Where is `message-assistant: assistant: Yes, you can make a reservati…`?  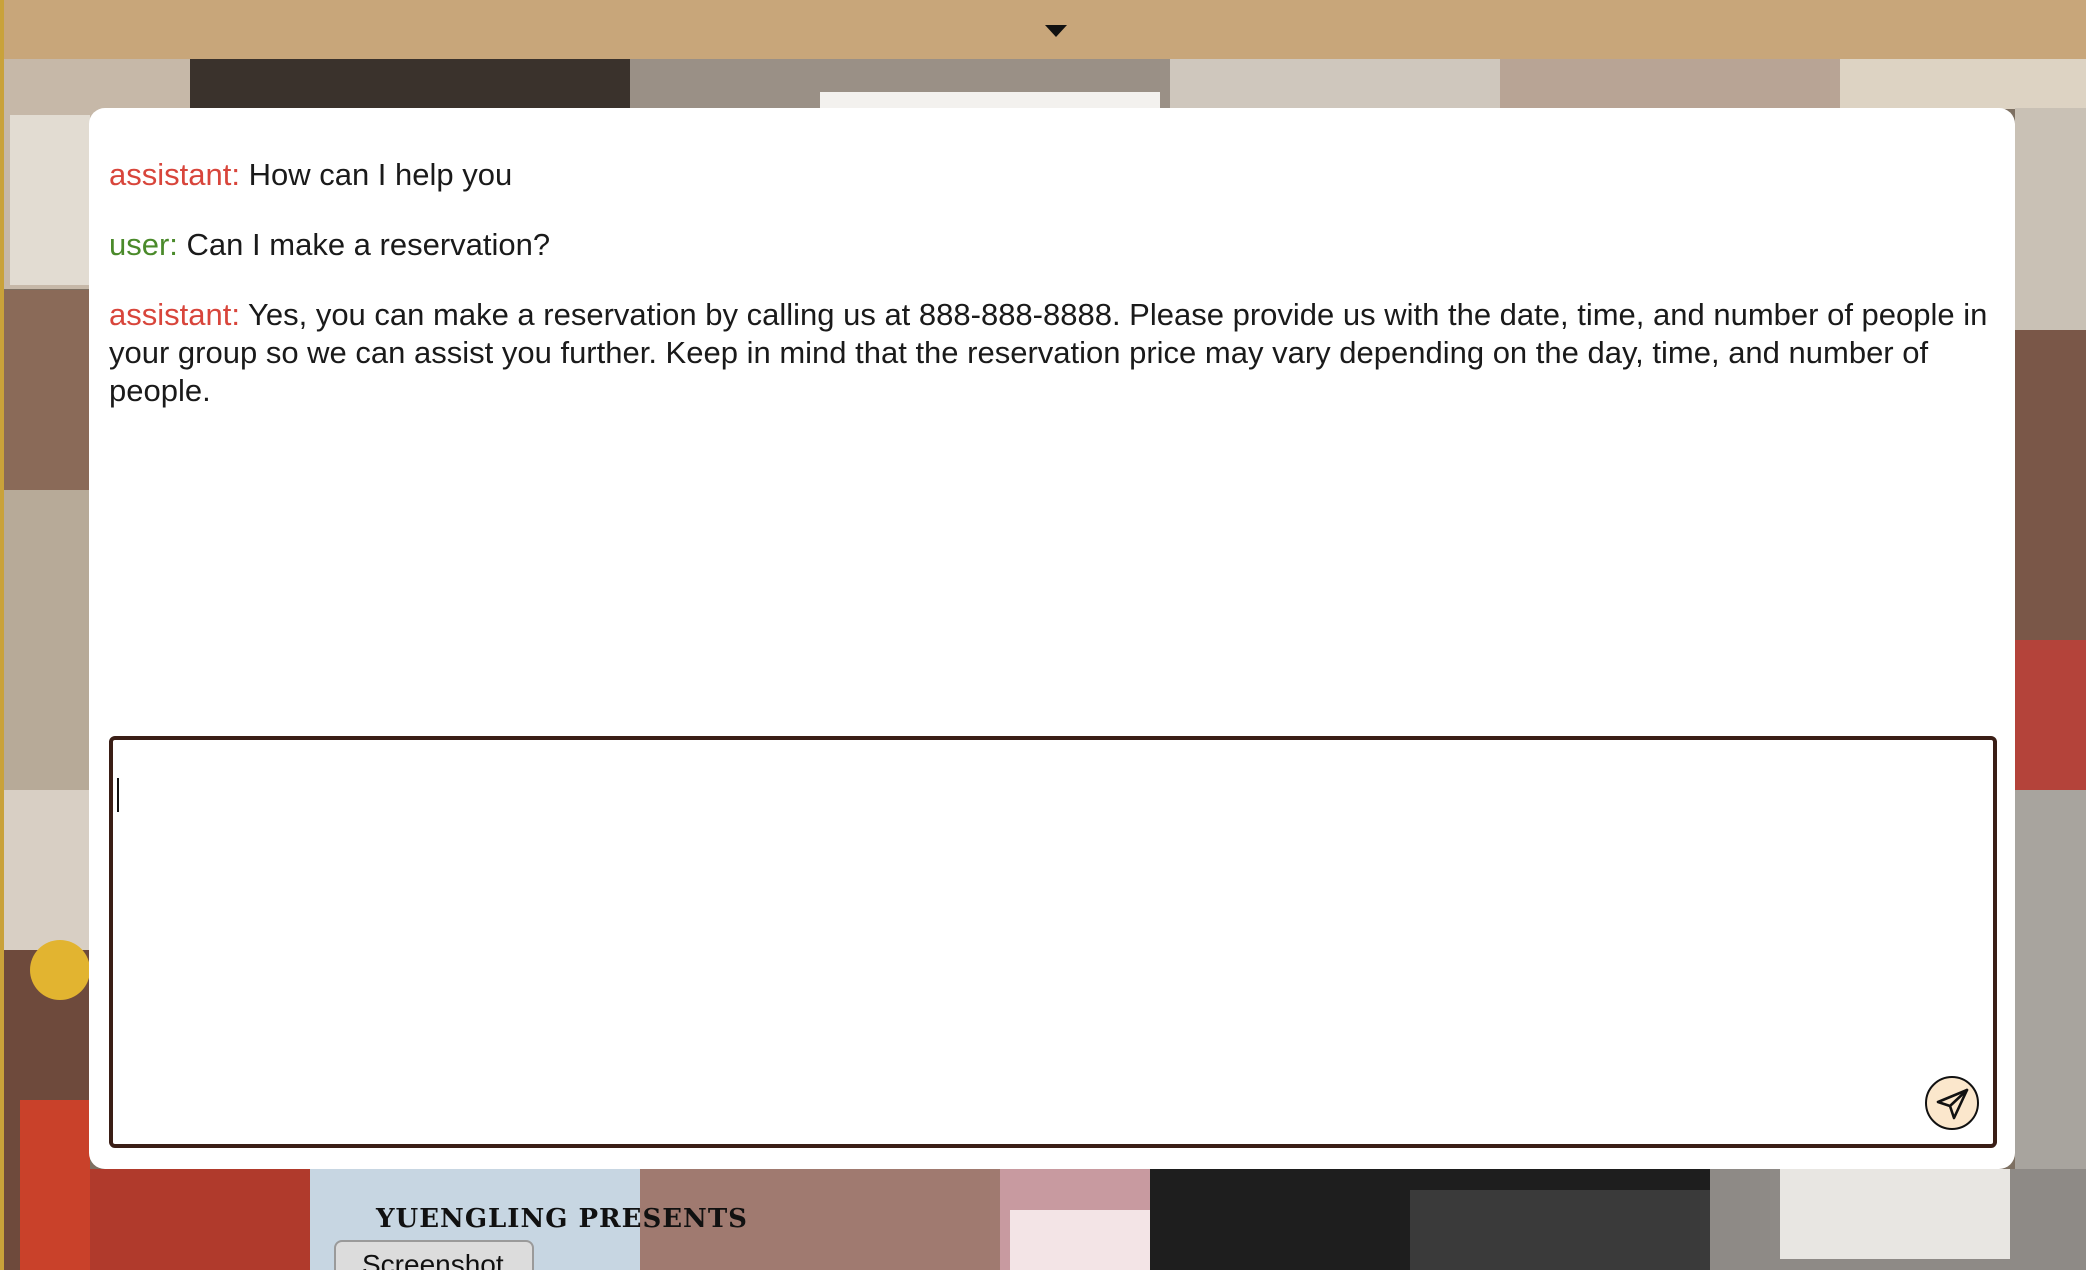
message-assistant: assistant: Yes, you can make a reservati… is located at coordinates (1052, 353).